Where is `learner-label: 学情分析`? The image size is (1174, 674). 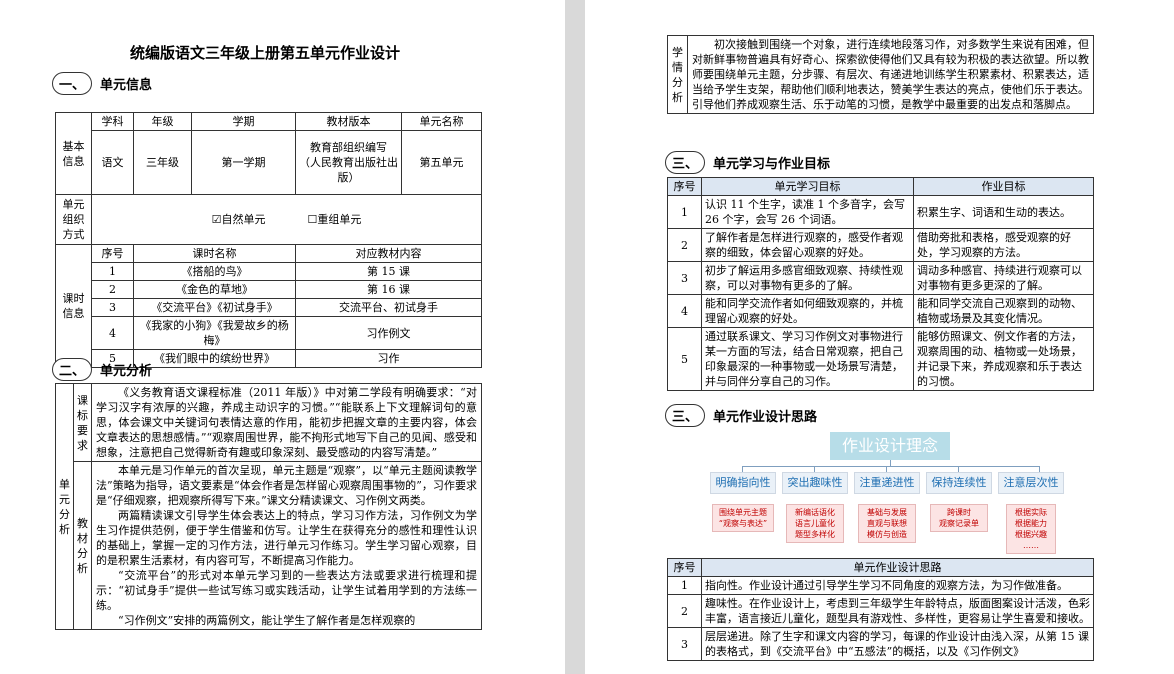
learner-label: 学情分析 is located at coordinates (677, 74).